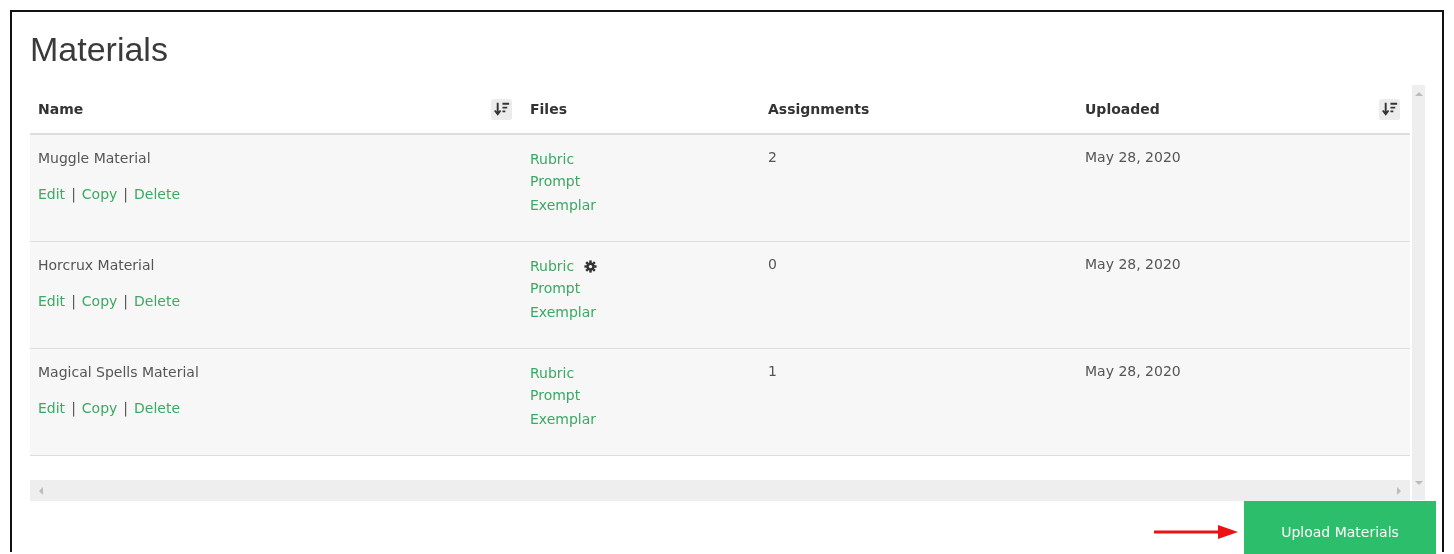 Image resolution: width=1454 pixels, height=554 pixels. What do you see at coordinates (772, 157) in the screenshot?
I see `table-cell: 2` at bounding box center [772, 157].